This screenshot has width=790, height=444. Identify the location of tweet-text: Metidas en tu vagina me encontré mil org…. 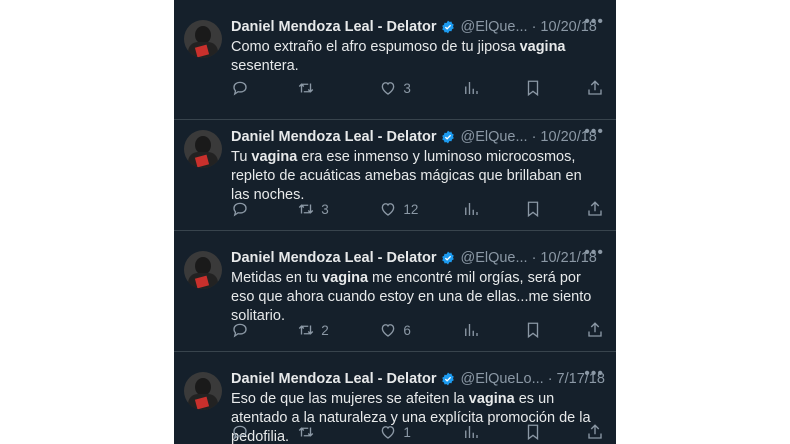
(411, 297).